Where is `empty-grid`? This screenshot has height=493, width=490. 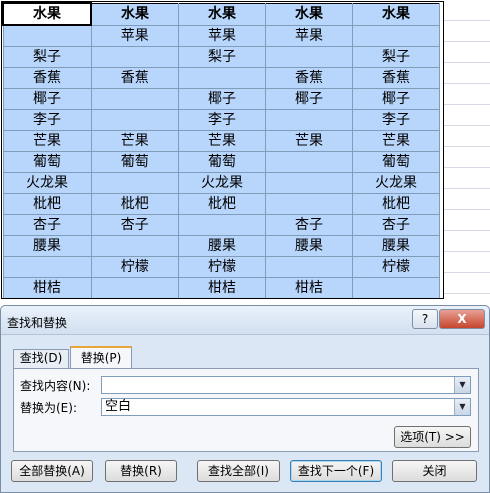 empty-grid is located at coordinates (467, 150).